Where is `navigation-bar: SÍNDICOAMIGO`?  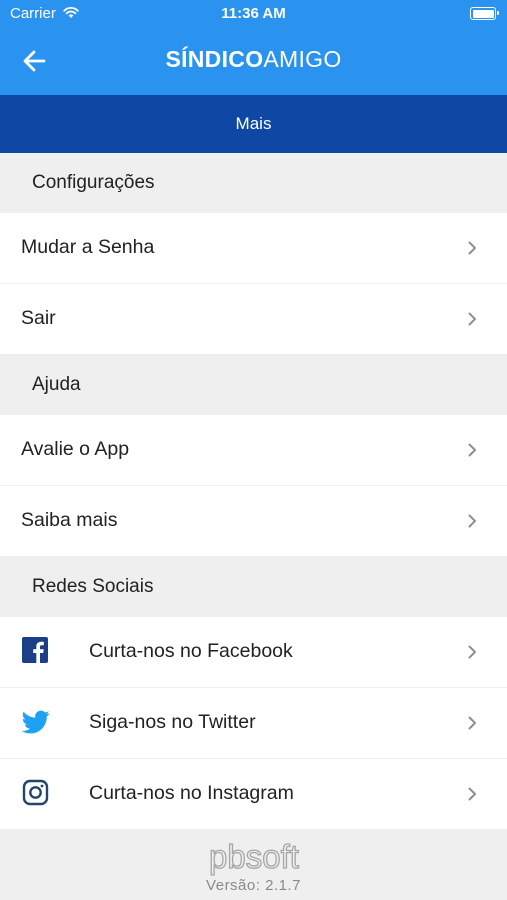 navigation-bar: SÍNDICOAMIGO is located at coordinates (253, 61).